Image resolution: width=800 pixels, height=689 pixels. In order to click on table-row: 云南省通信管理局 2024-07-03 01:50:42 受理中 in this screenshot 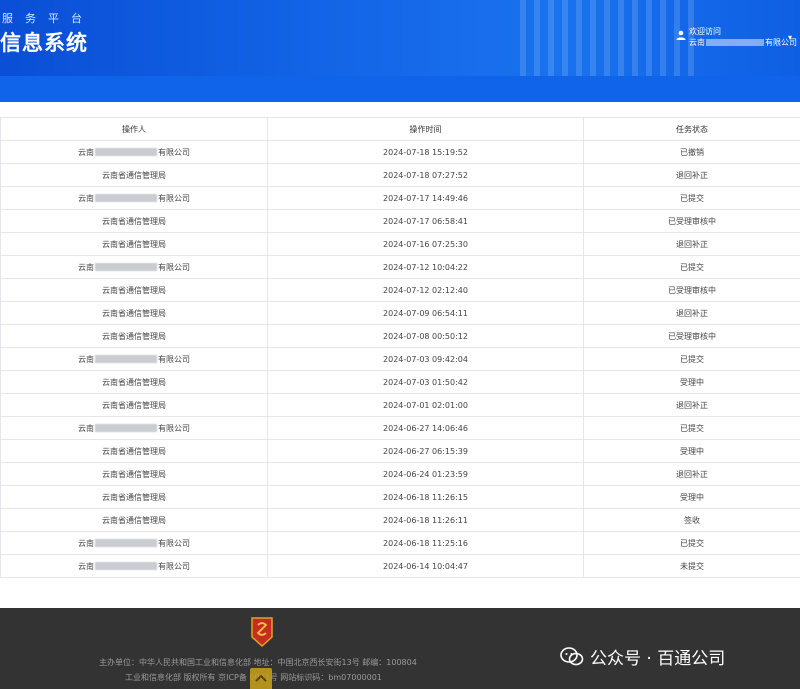, I will do `click(400, 382)`.